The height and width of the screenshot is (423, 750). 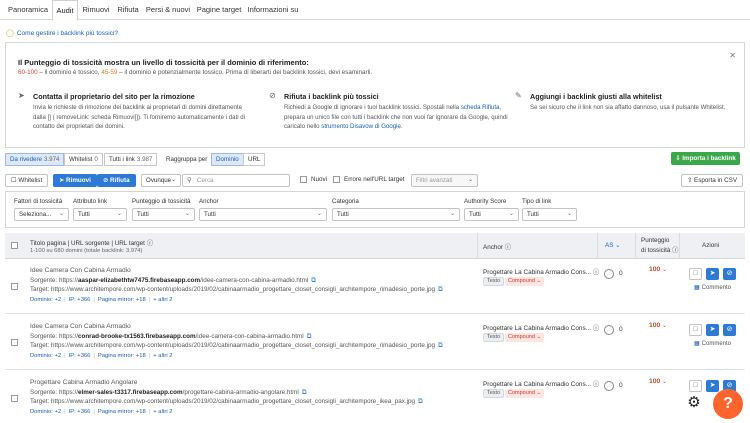 What do you see at coordinates (420, 401) in the screenshot?
I see `external-link-icon: ⧉` at bounding box center [420, 401].